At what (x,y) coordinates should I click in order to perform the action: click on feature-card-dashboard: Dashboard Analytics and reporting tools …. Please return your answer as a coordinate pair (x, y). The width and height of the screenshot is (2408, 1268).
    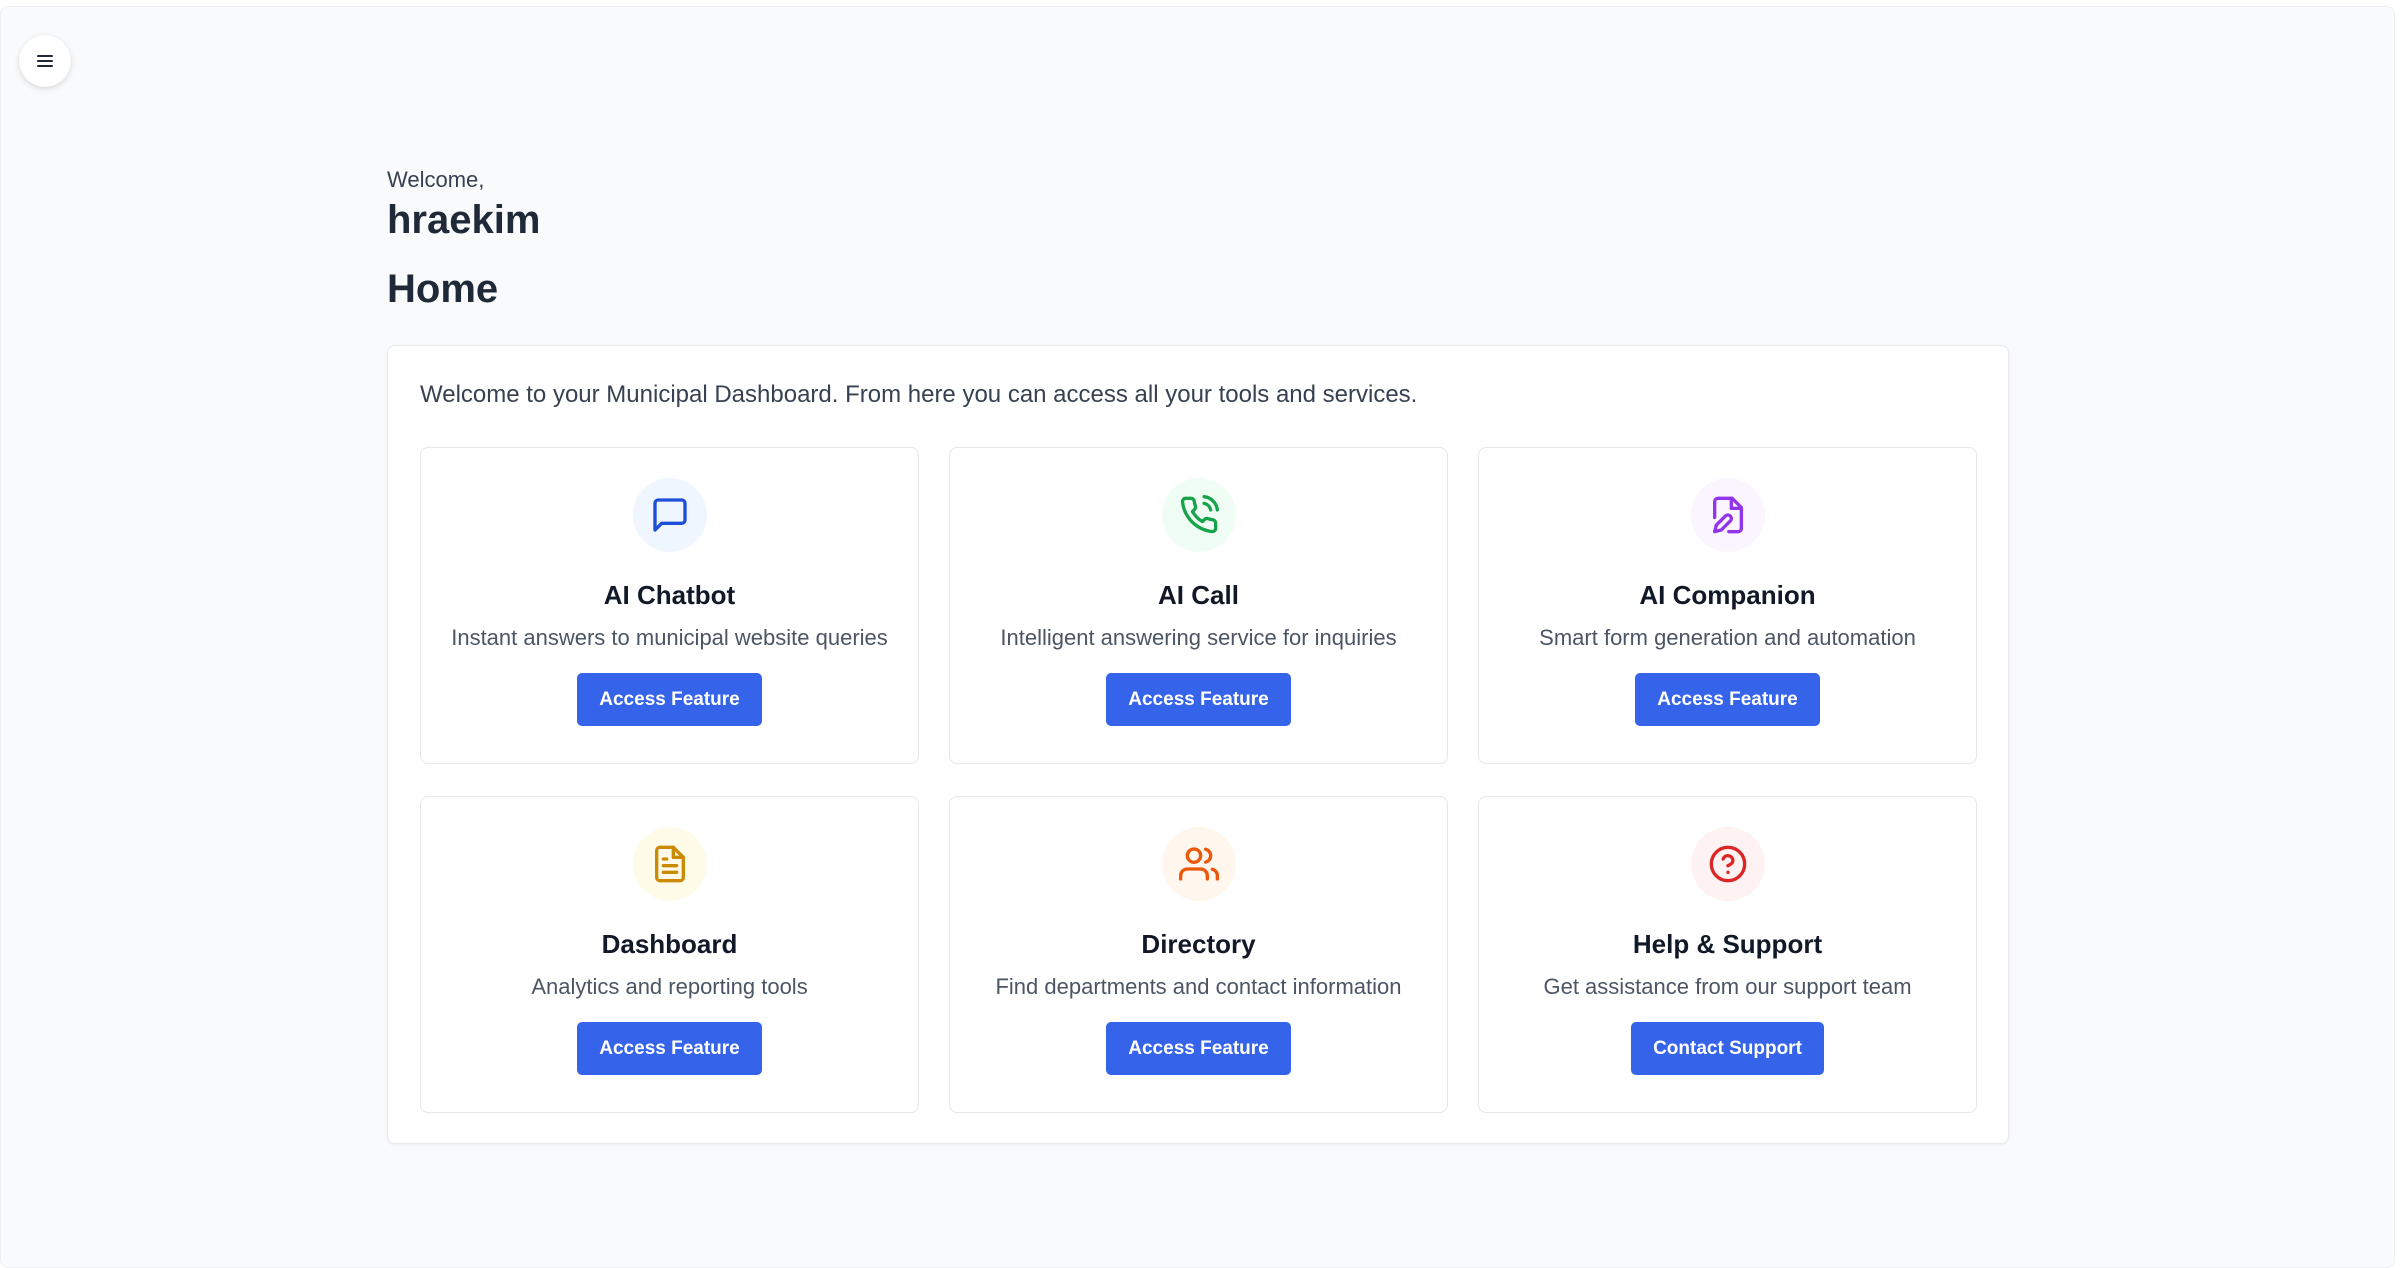
    Looking at the image, I should click on (669, 954).